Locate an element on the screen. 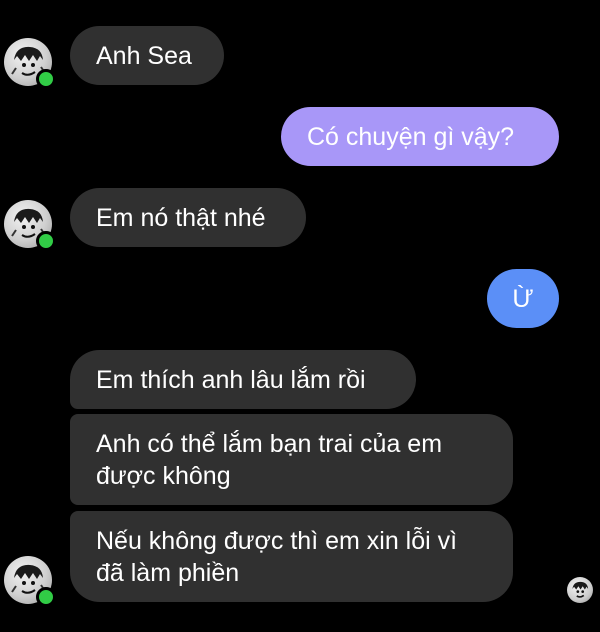  message-incoming-3: Em thích anh lâu lắm rồi is located at coordinates (243, 379).